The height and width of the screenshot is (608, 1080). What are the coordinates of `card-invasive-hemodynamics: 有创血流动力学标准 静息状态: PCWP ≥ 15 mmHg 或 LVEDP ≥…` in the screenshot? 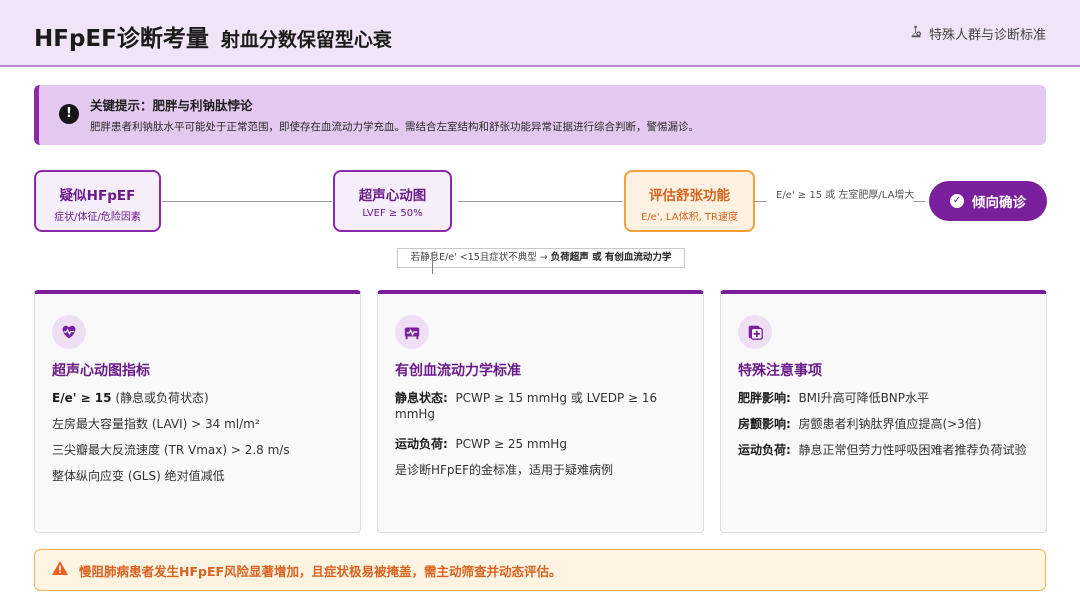 It's located at (540, 411).